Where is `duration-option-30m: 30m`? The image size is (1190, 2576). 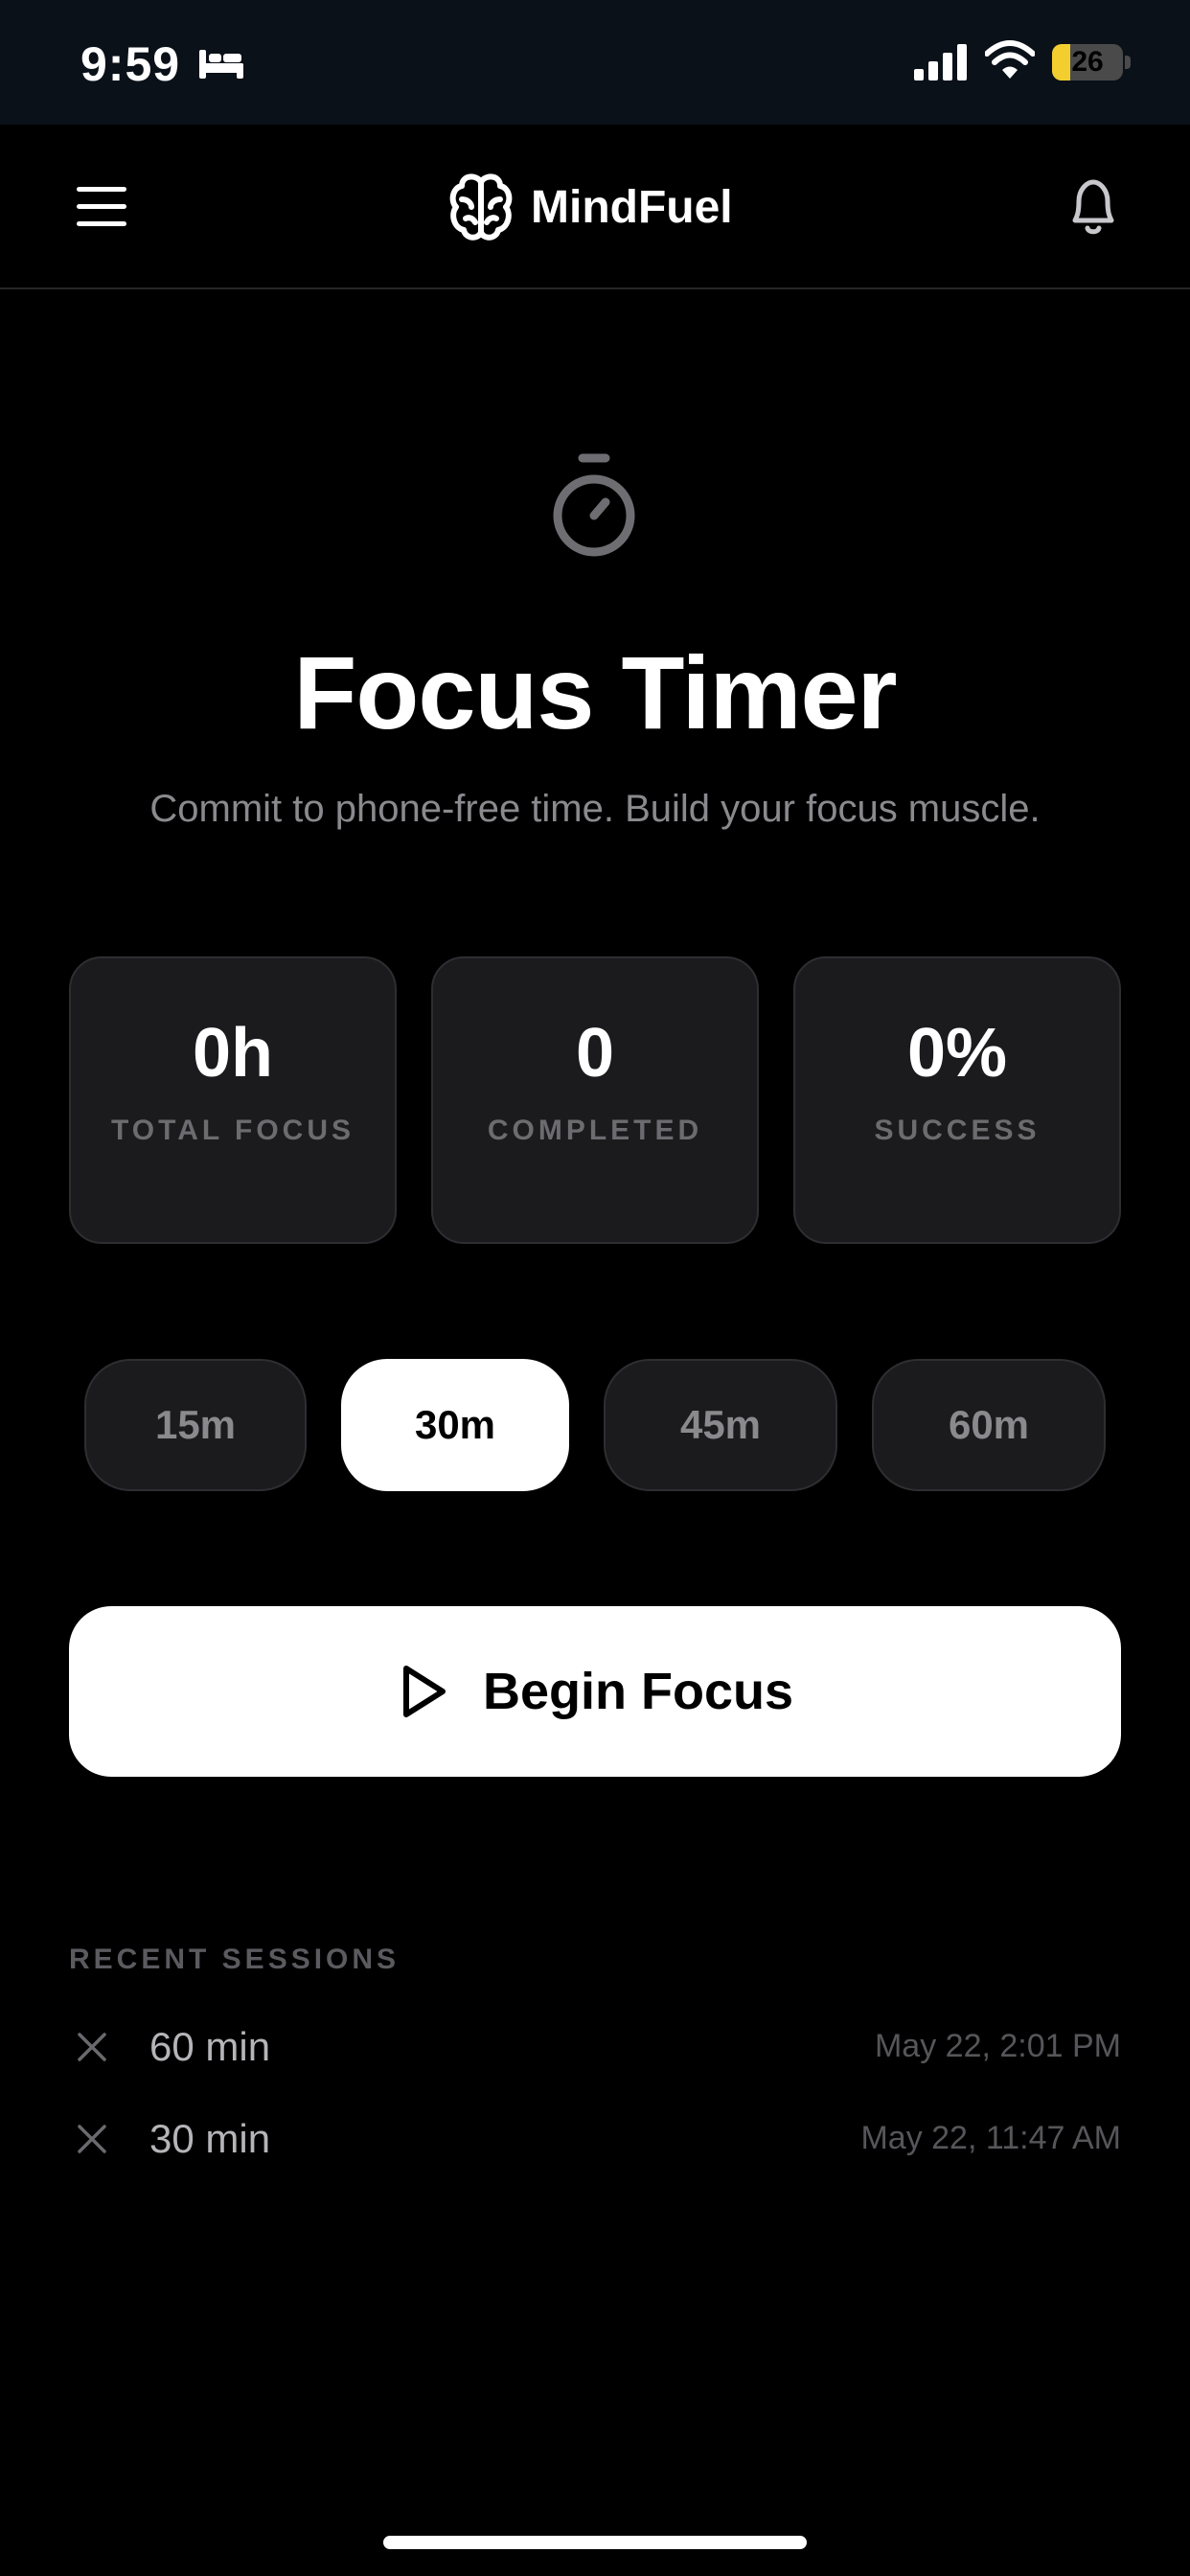 duration-option-30m: 30m is located at coordinates (455, 1425).